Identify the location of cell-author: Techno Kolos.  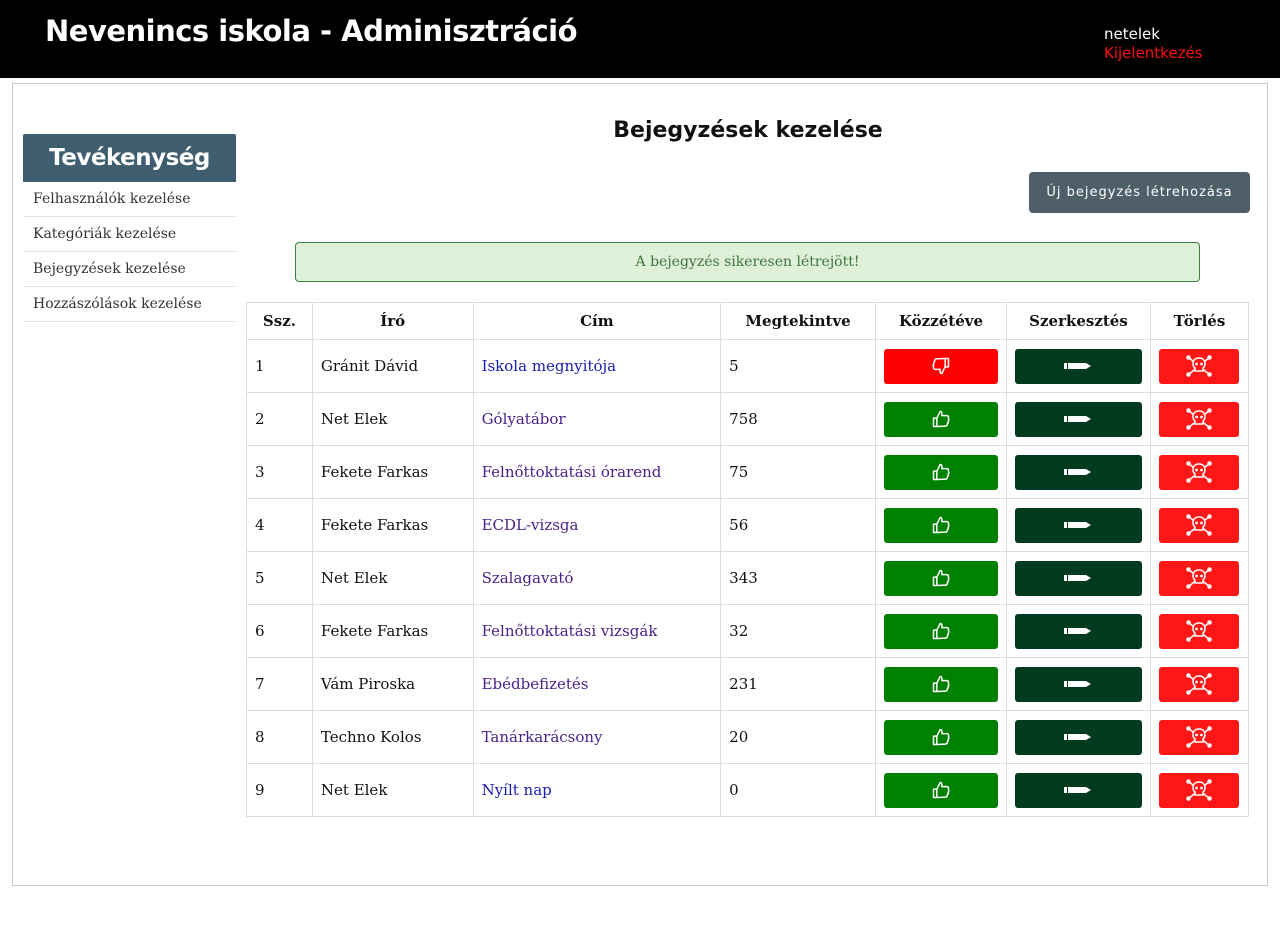
(392, 737).